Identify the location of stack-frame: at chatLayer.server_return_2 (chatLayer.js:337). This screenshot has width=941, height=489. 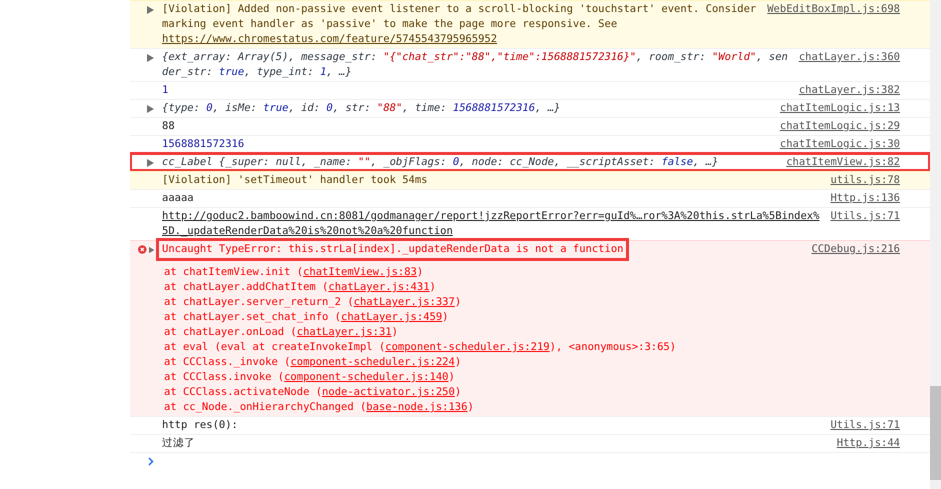
(532, 302).